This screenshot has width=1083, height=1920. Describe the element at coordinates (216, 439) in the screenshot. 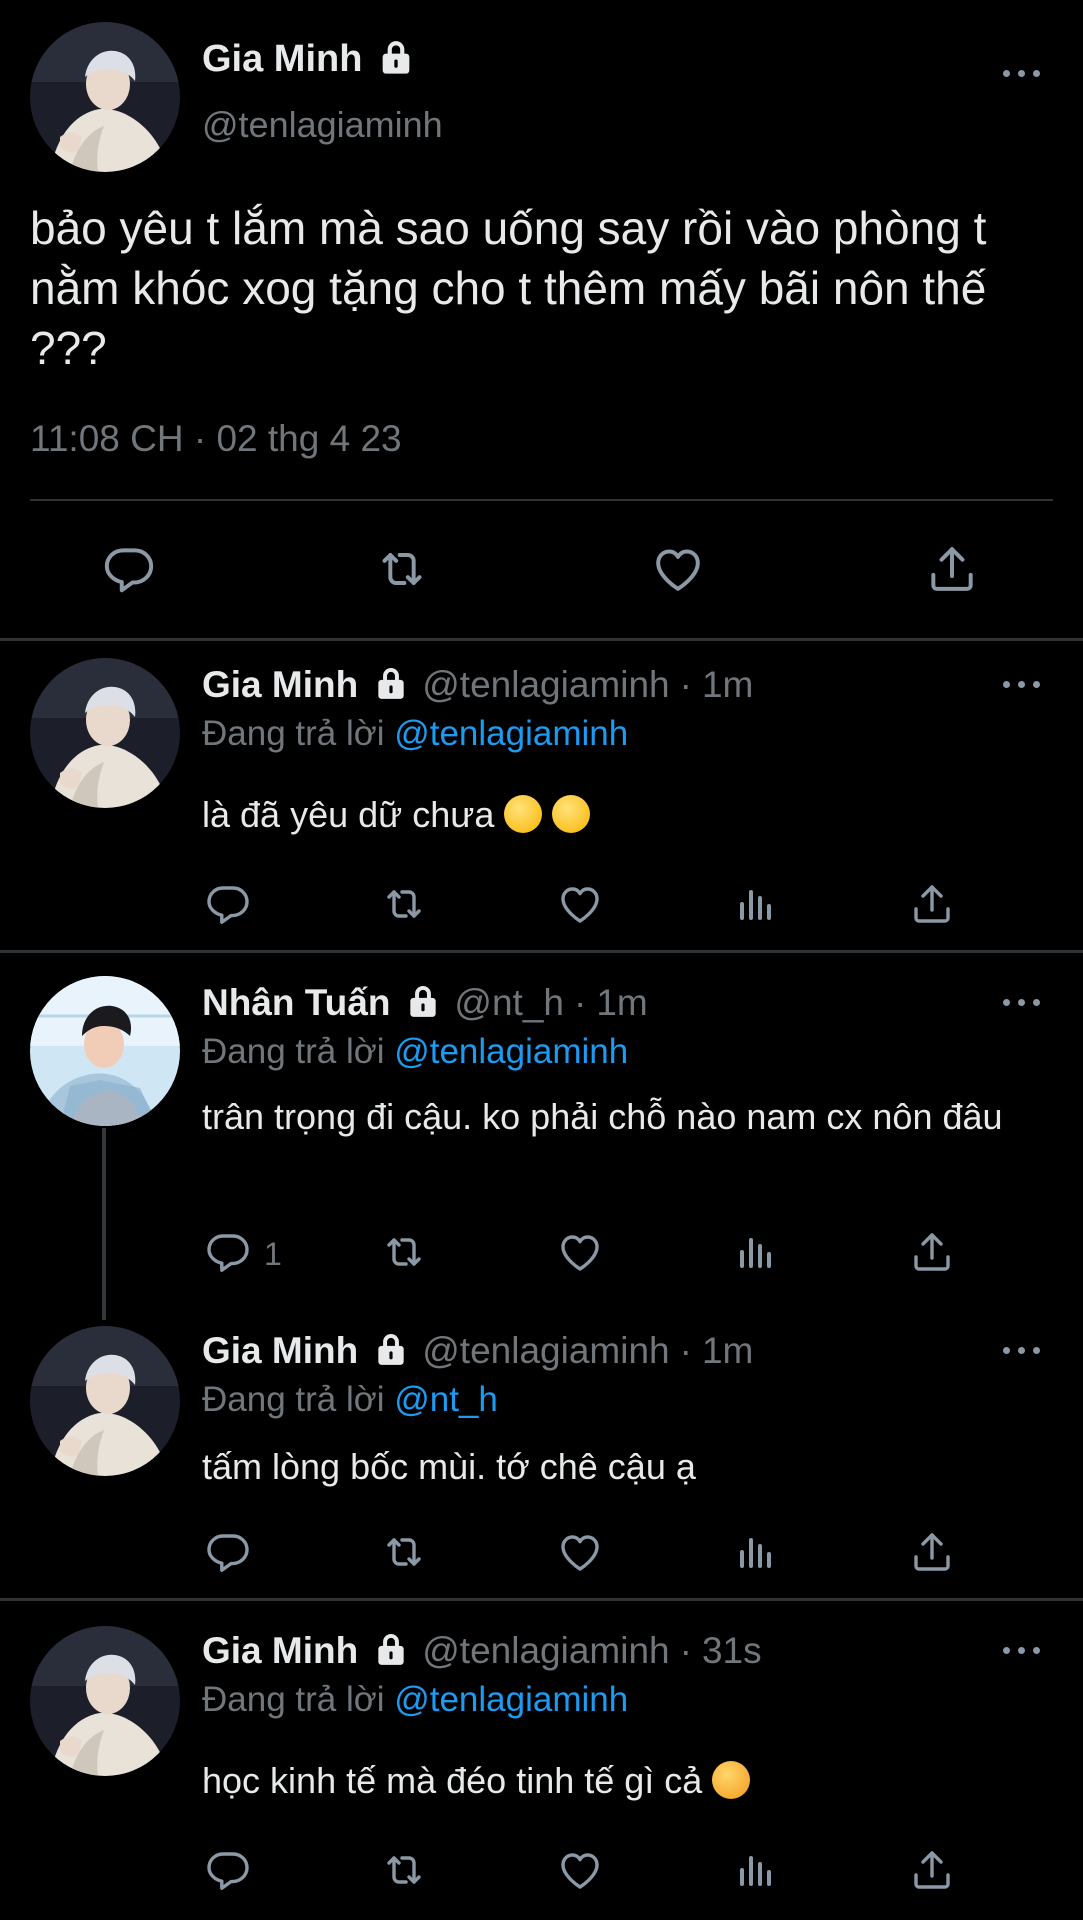

I see `main-tweet-timestamp: 11:08 CH · 02 thg 4 23` at that location.